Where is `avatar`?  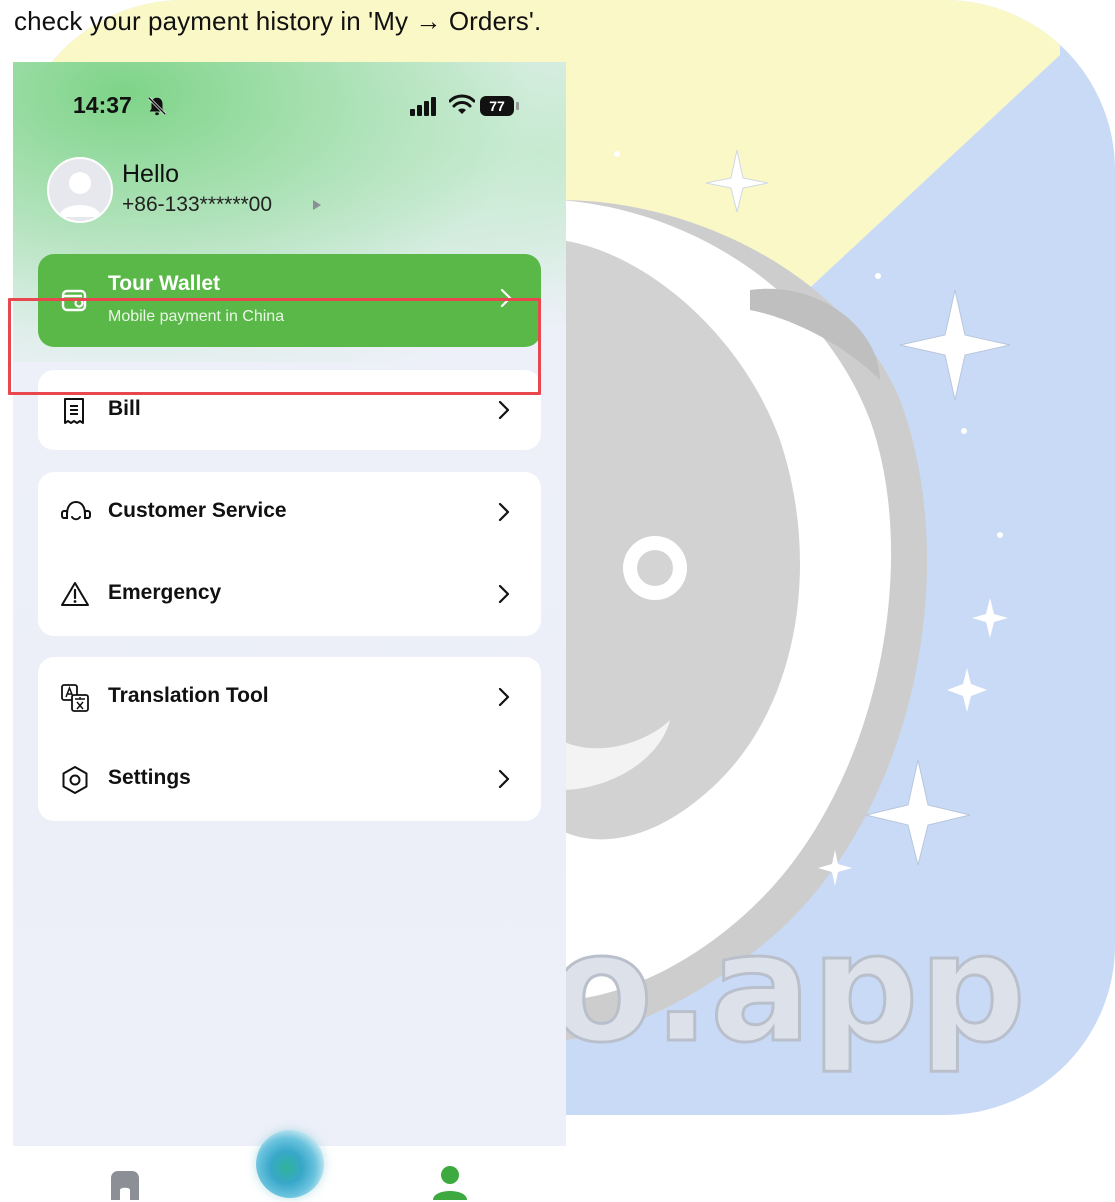
avatar is located at coordinates (80, 190).